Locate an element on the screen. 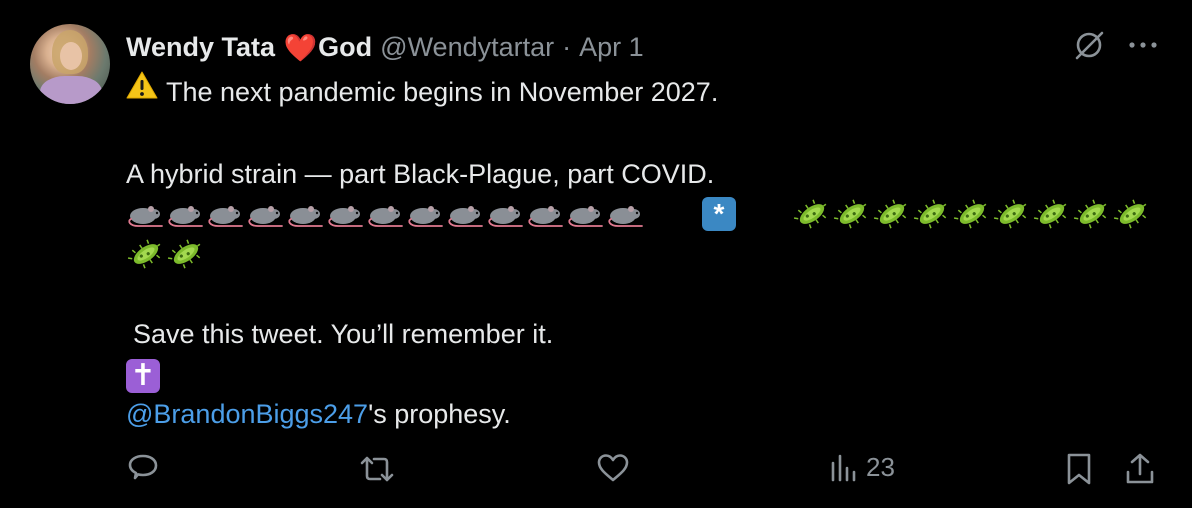  share-button is located at coordinates (1140, 469).